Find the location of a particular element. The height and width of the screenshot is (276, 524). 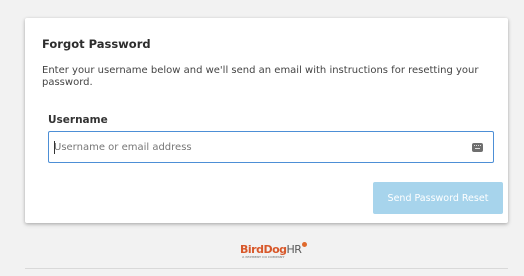

username-field is located at coordinates (271, 147).